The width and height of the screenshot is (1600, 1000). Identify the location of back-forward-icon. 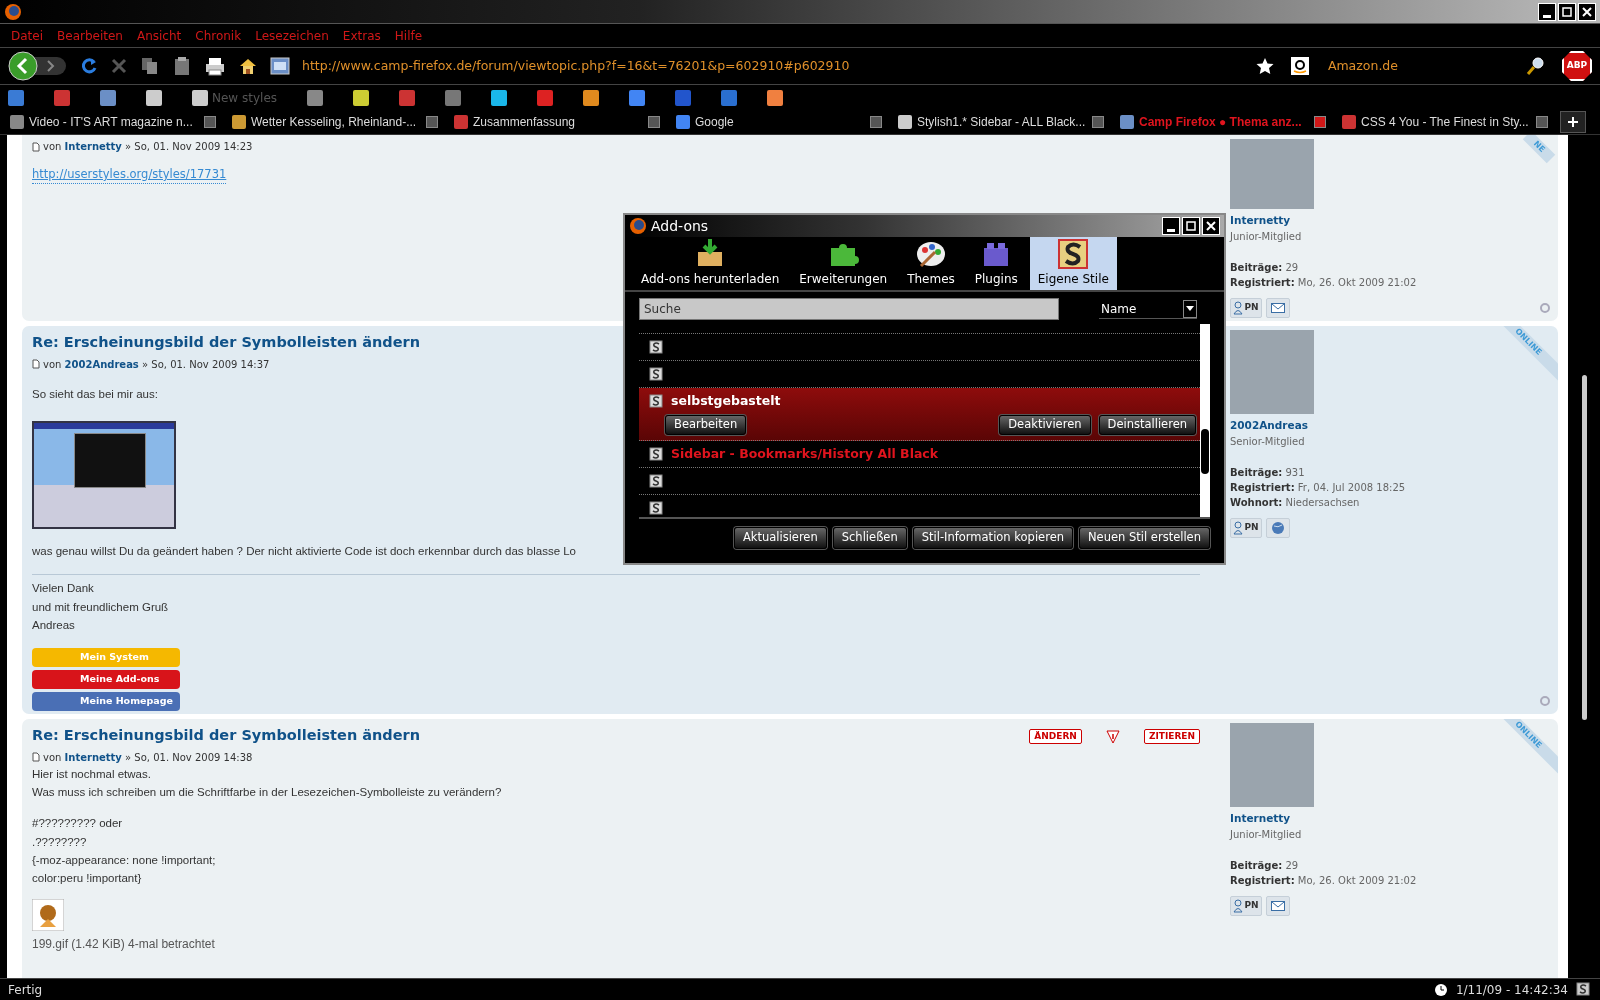
(38, 66).